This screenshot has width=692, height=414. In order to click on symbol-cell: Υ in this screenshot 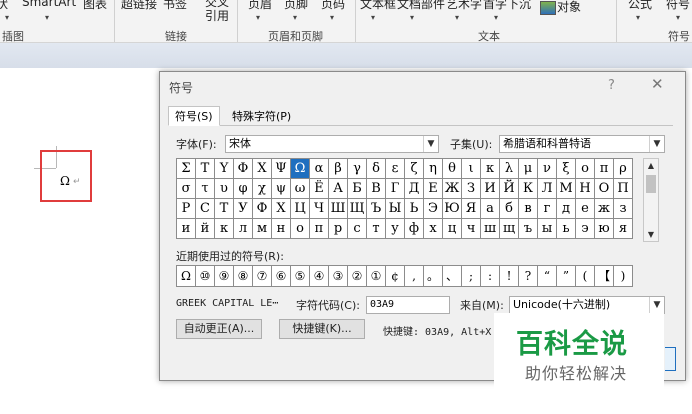, I will do `click(224, 169)`.